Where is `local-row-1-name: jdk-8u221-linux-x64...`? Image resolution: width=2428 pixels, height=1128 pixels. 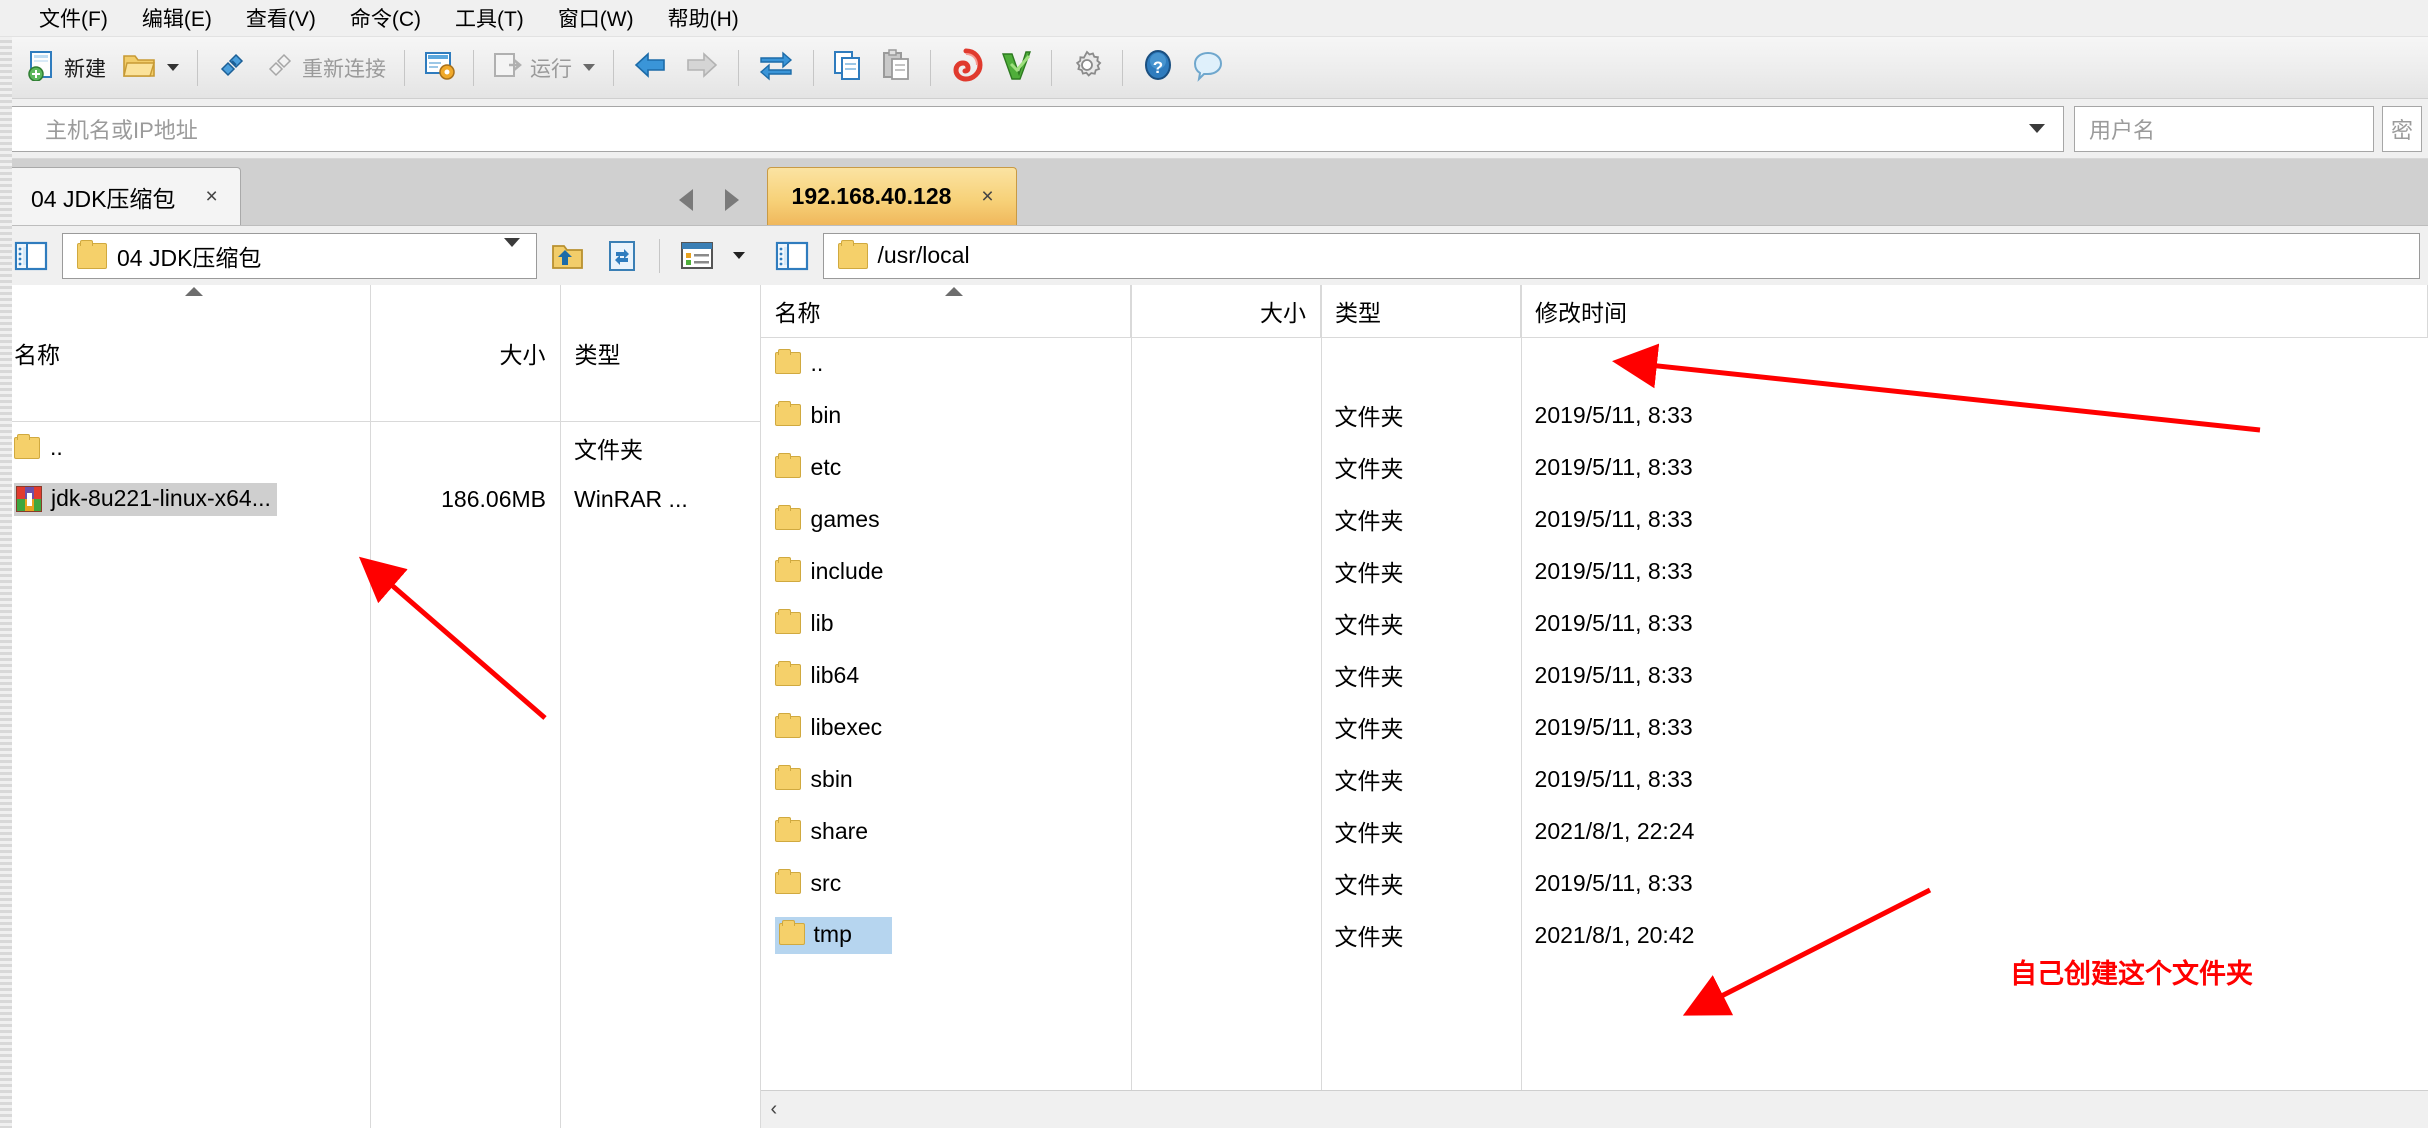
local-row-1-name: jdk-8u221-linux-x64... is located at coordinates (161, 498).